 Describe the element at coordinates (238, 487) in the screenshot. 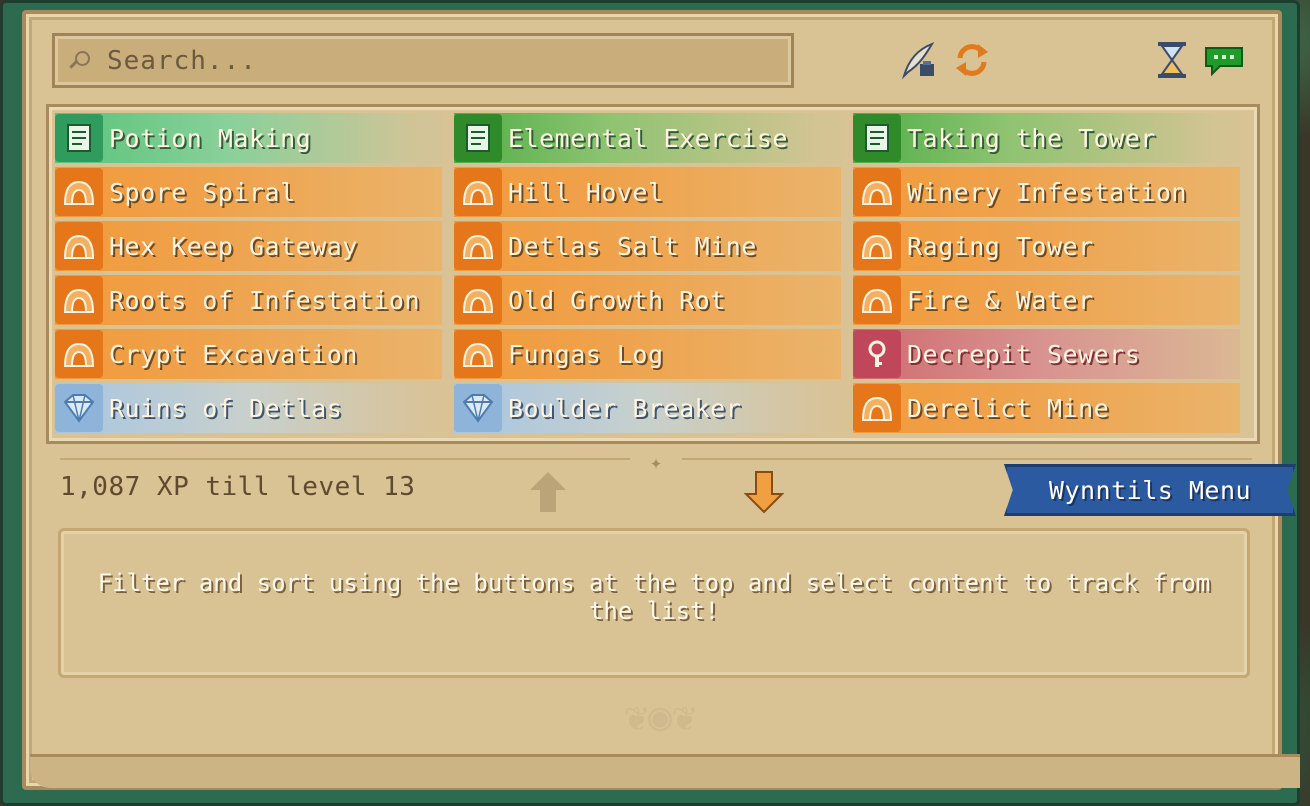

I see `xp-progress-text: 1,087 XP till level 13` at that location.